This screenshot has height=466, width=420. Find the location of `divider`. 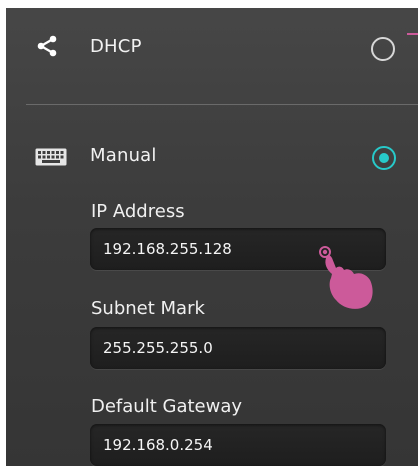

divider is located at coordinates (222, 104).